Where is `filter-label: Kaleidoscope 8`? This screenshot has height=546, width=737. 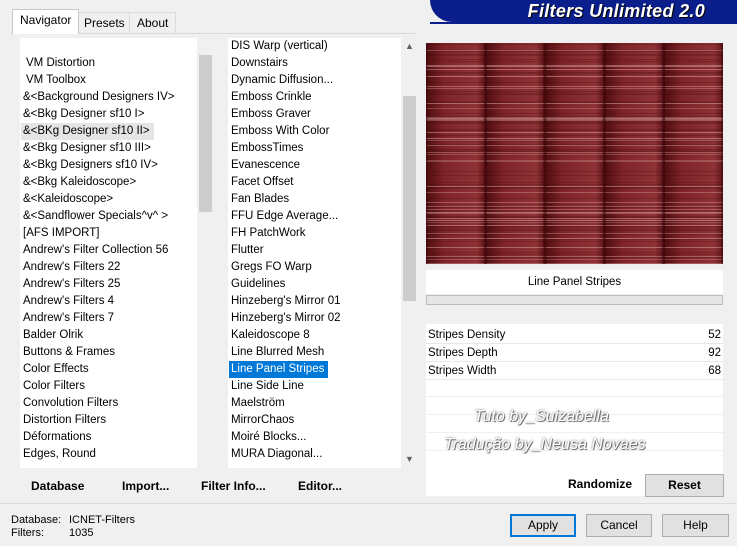 filter-label: Kaleidoscope 8 is located at coordinates (270, 335).